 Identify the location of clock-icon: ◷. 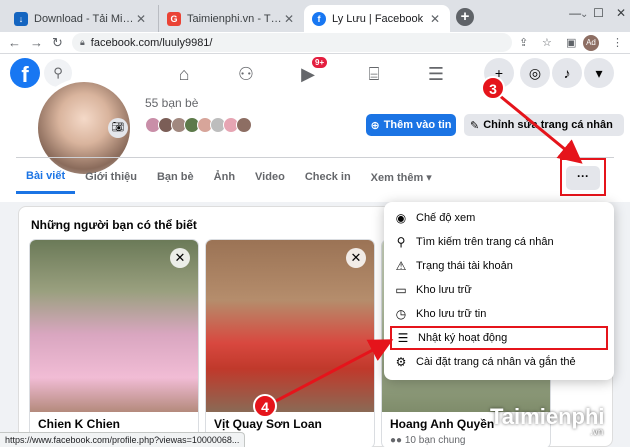
(401, 314).